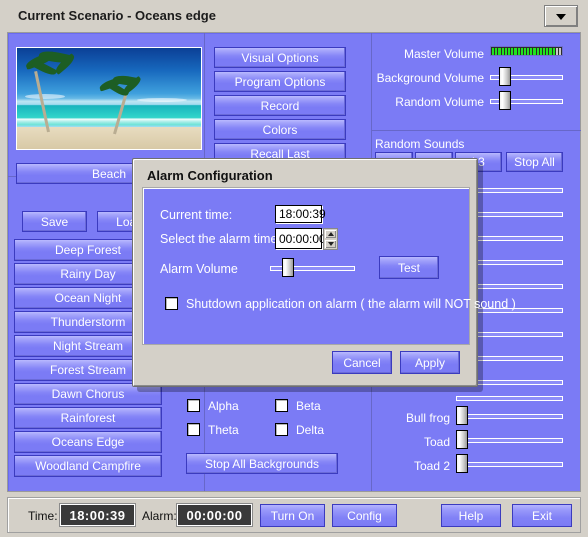 The width and height of the screenshot is (588, 537). Describe the element at coordinates (471, 515) in the screenshot. I see `help-button: Help` at that location.